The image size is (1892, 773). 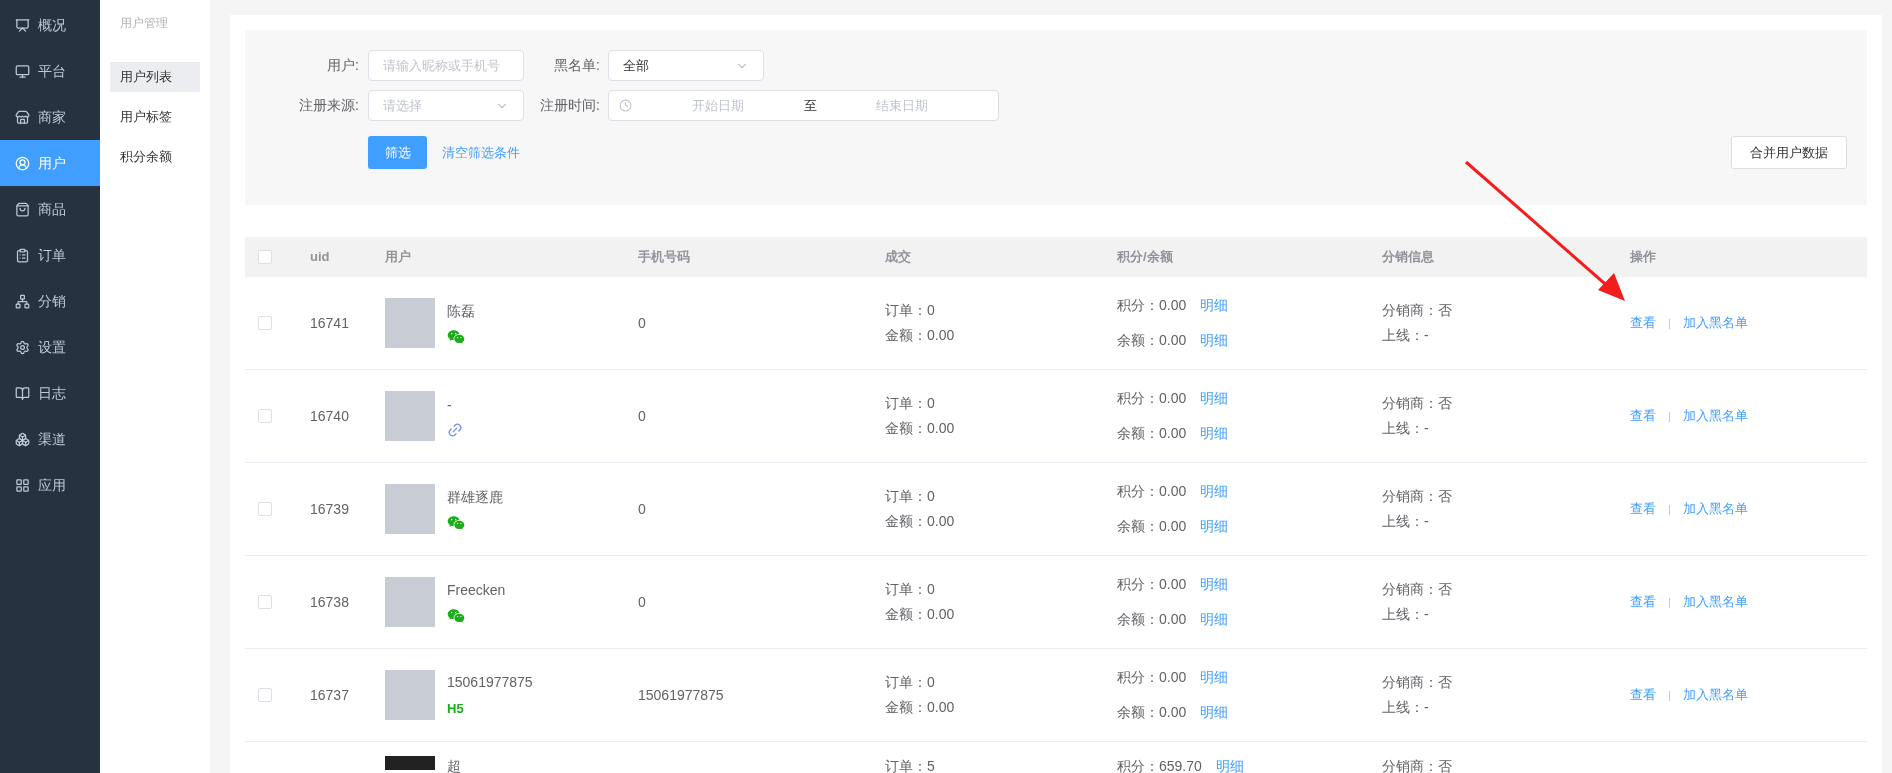 What do you see at coordinates (50, 163) in the screenshot?
I see `sidebar-item: 用户` at bounding box center [50, 163].